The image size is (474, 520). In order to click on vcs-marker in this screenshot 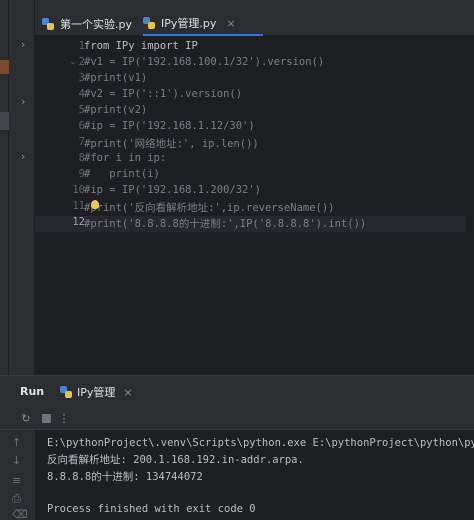, I will do `click(4, 67)`.